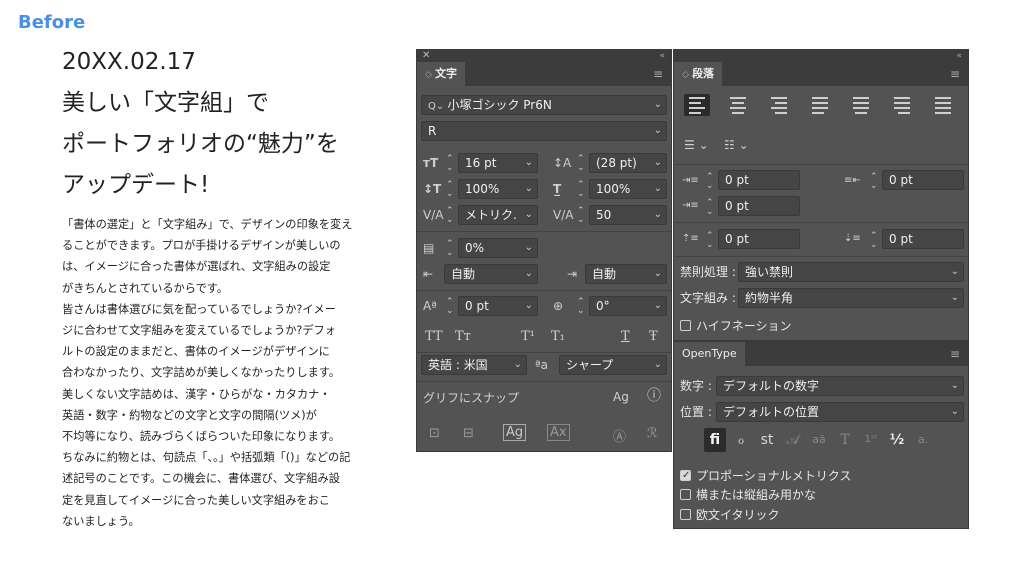 This screenshot has height=576, width=1024. What do you see at coordinates (923, 180) in the screenshot?
I see `right-indent-field: 0 pt` at bounding box center [923, 180].